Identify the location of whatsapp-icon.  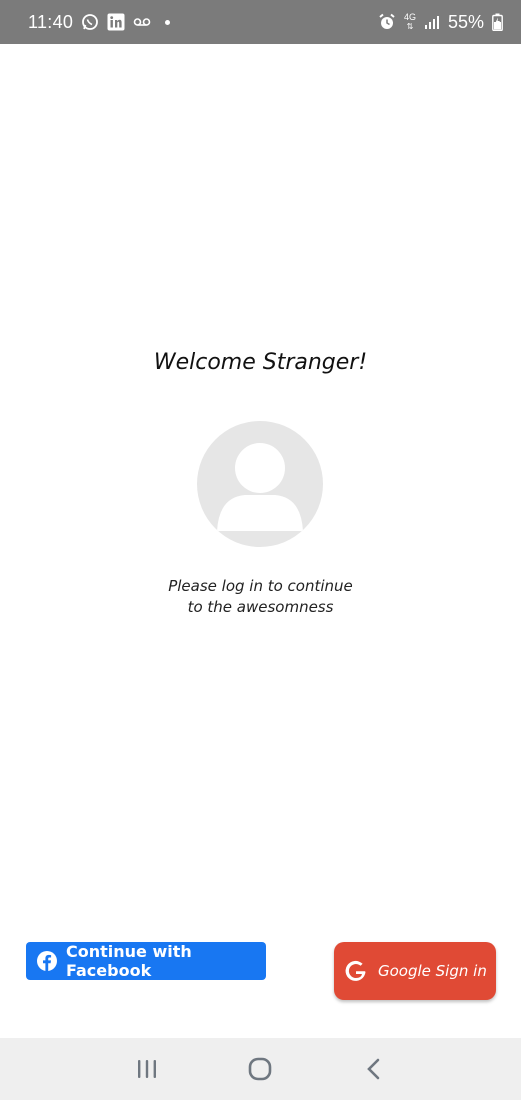
(90, 22).